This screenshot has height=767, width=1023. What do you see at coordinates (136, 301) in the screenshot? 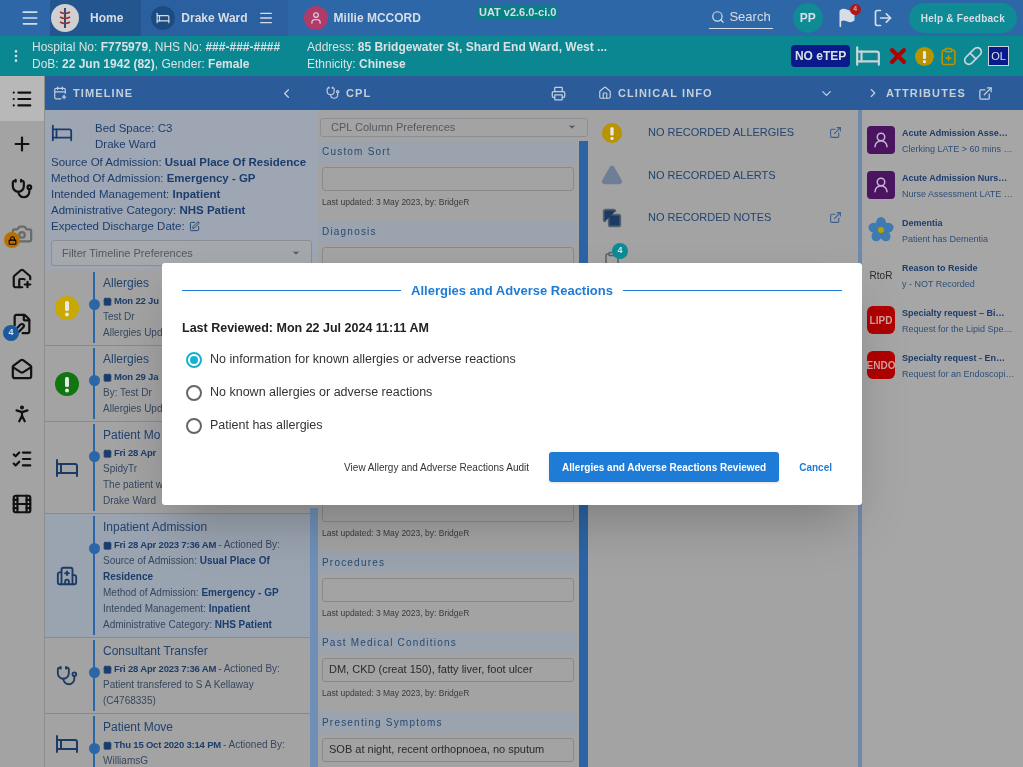
I see `entry-date: Mon 22 Ju` at bounding box center [136, 301].